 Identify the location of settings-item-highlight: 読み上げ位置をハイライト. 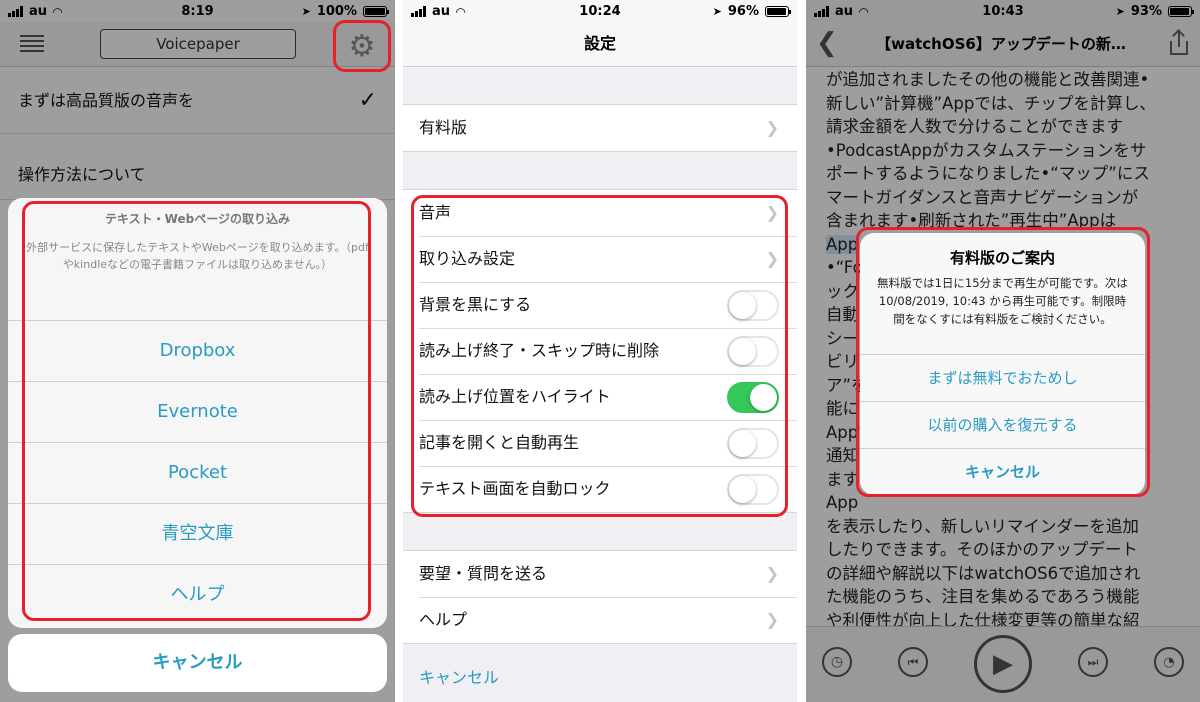
(600, 397).